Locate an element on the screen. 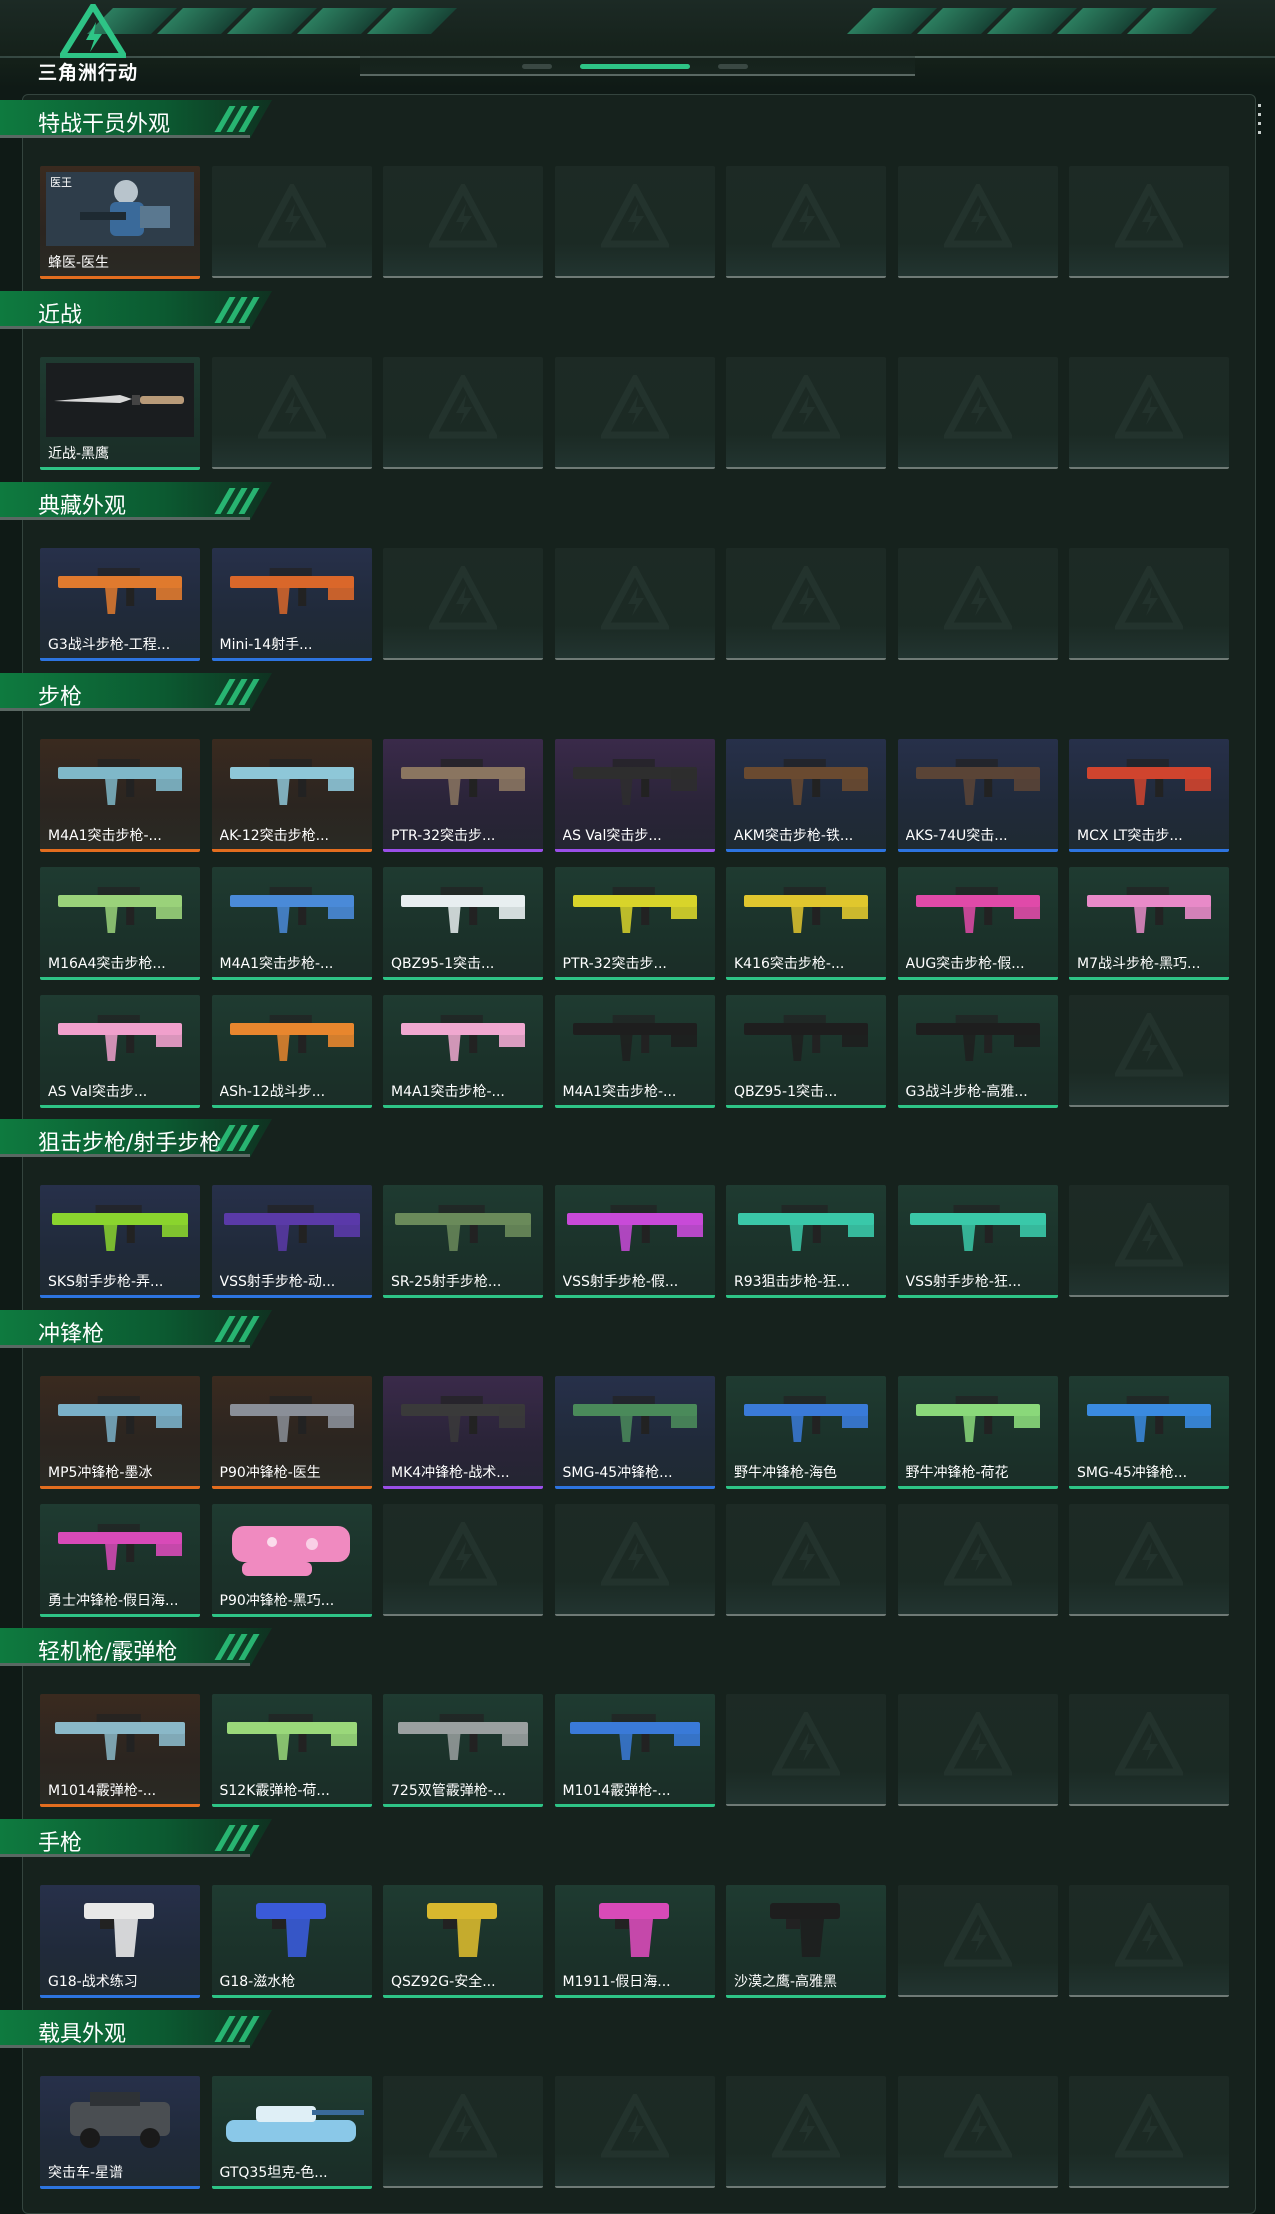 The image size is (1275, 2214). skin-card: 近战-黑鹰 is located at coordinates (120, 413).